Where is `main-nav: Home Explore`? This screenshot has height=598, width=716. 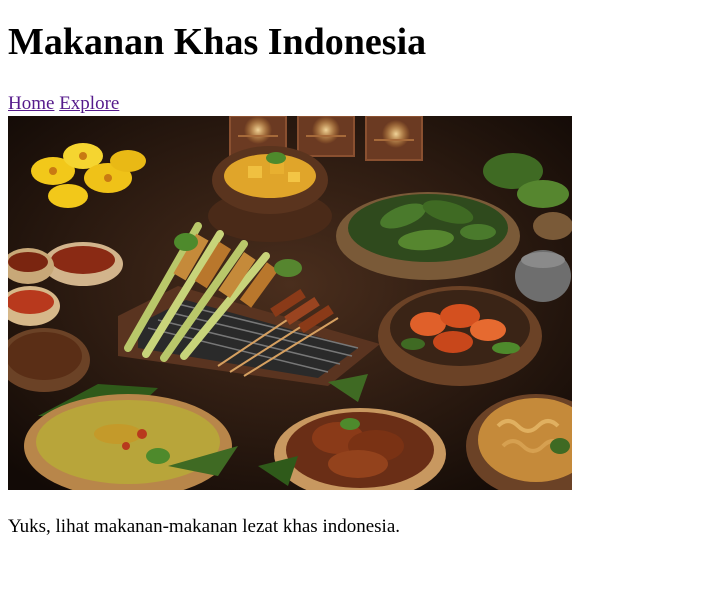
main-nav: Home Explore is located at coordinates (358, 104).